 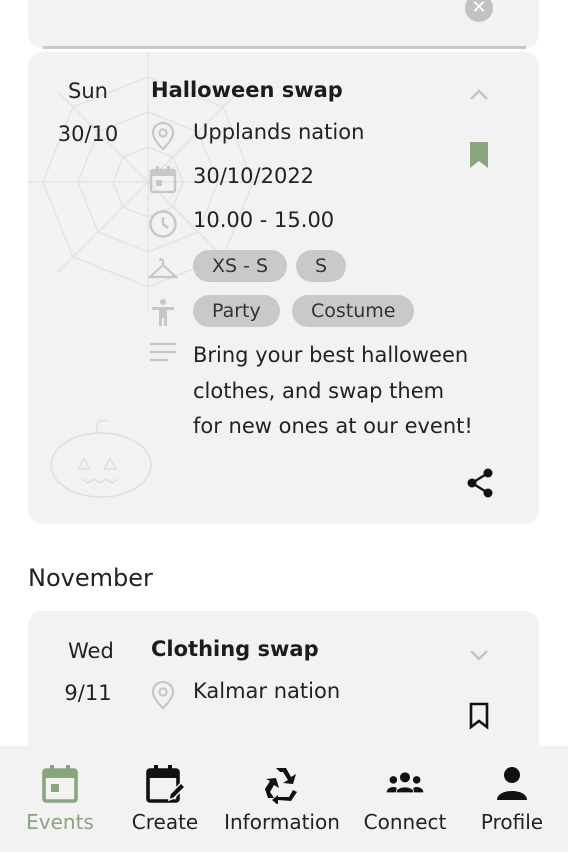 I want to click on description-line: for new ones at our event!, so click(x=333, y=426).